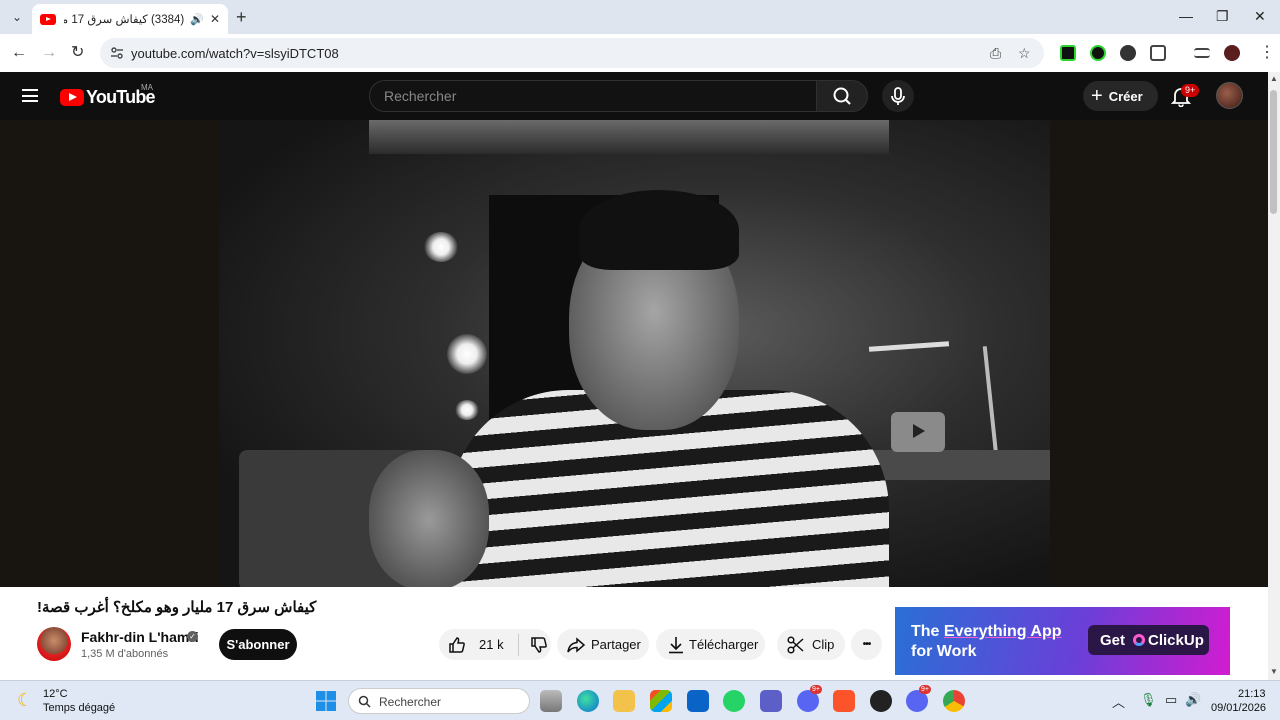 This screenshot has width=1280, height=720. I want to click on search-icon, so click(842, 96).